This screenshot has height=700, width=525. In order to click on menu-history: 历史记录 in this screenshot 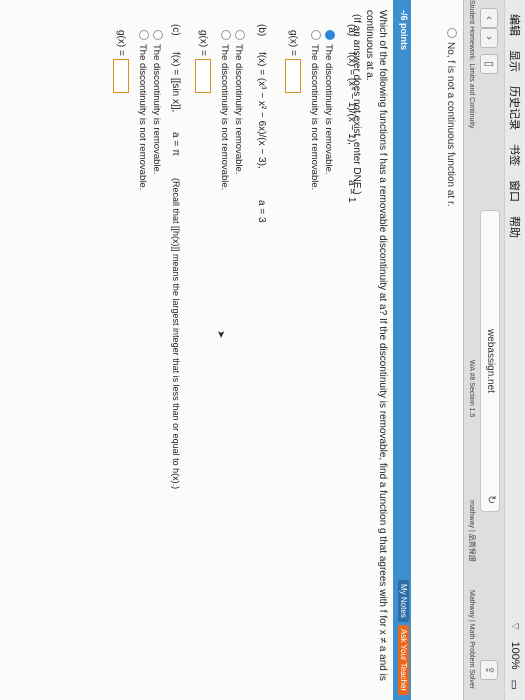, I will do `click(515, 108)`.